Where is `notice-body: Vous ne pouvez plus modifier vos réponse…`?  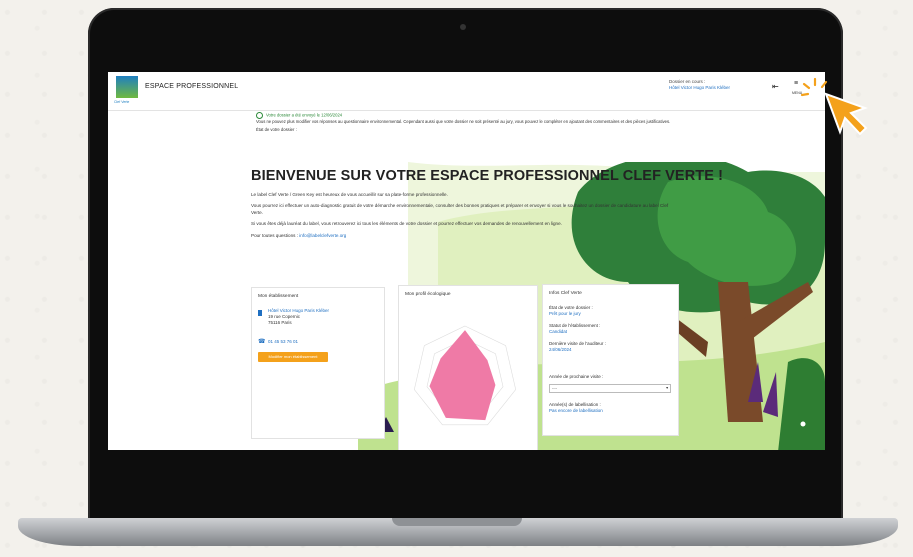 notice-body: Vous ne pouvez plus modifier vos réponse… is located at coordinates (463, 121).